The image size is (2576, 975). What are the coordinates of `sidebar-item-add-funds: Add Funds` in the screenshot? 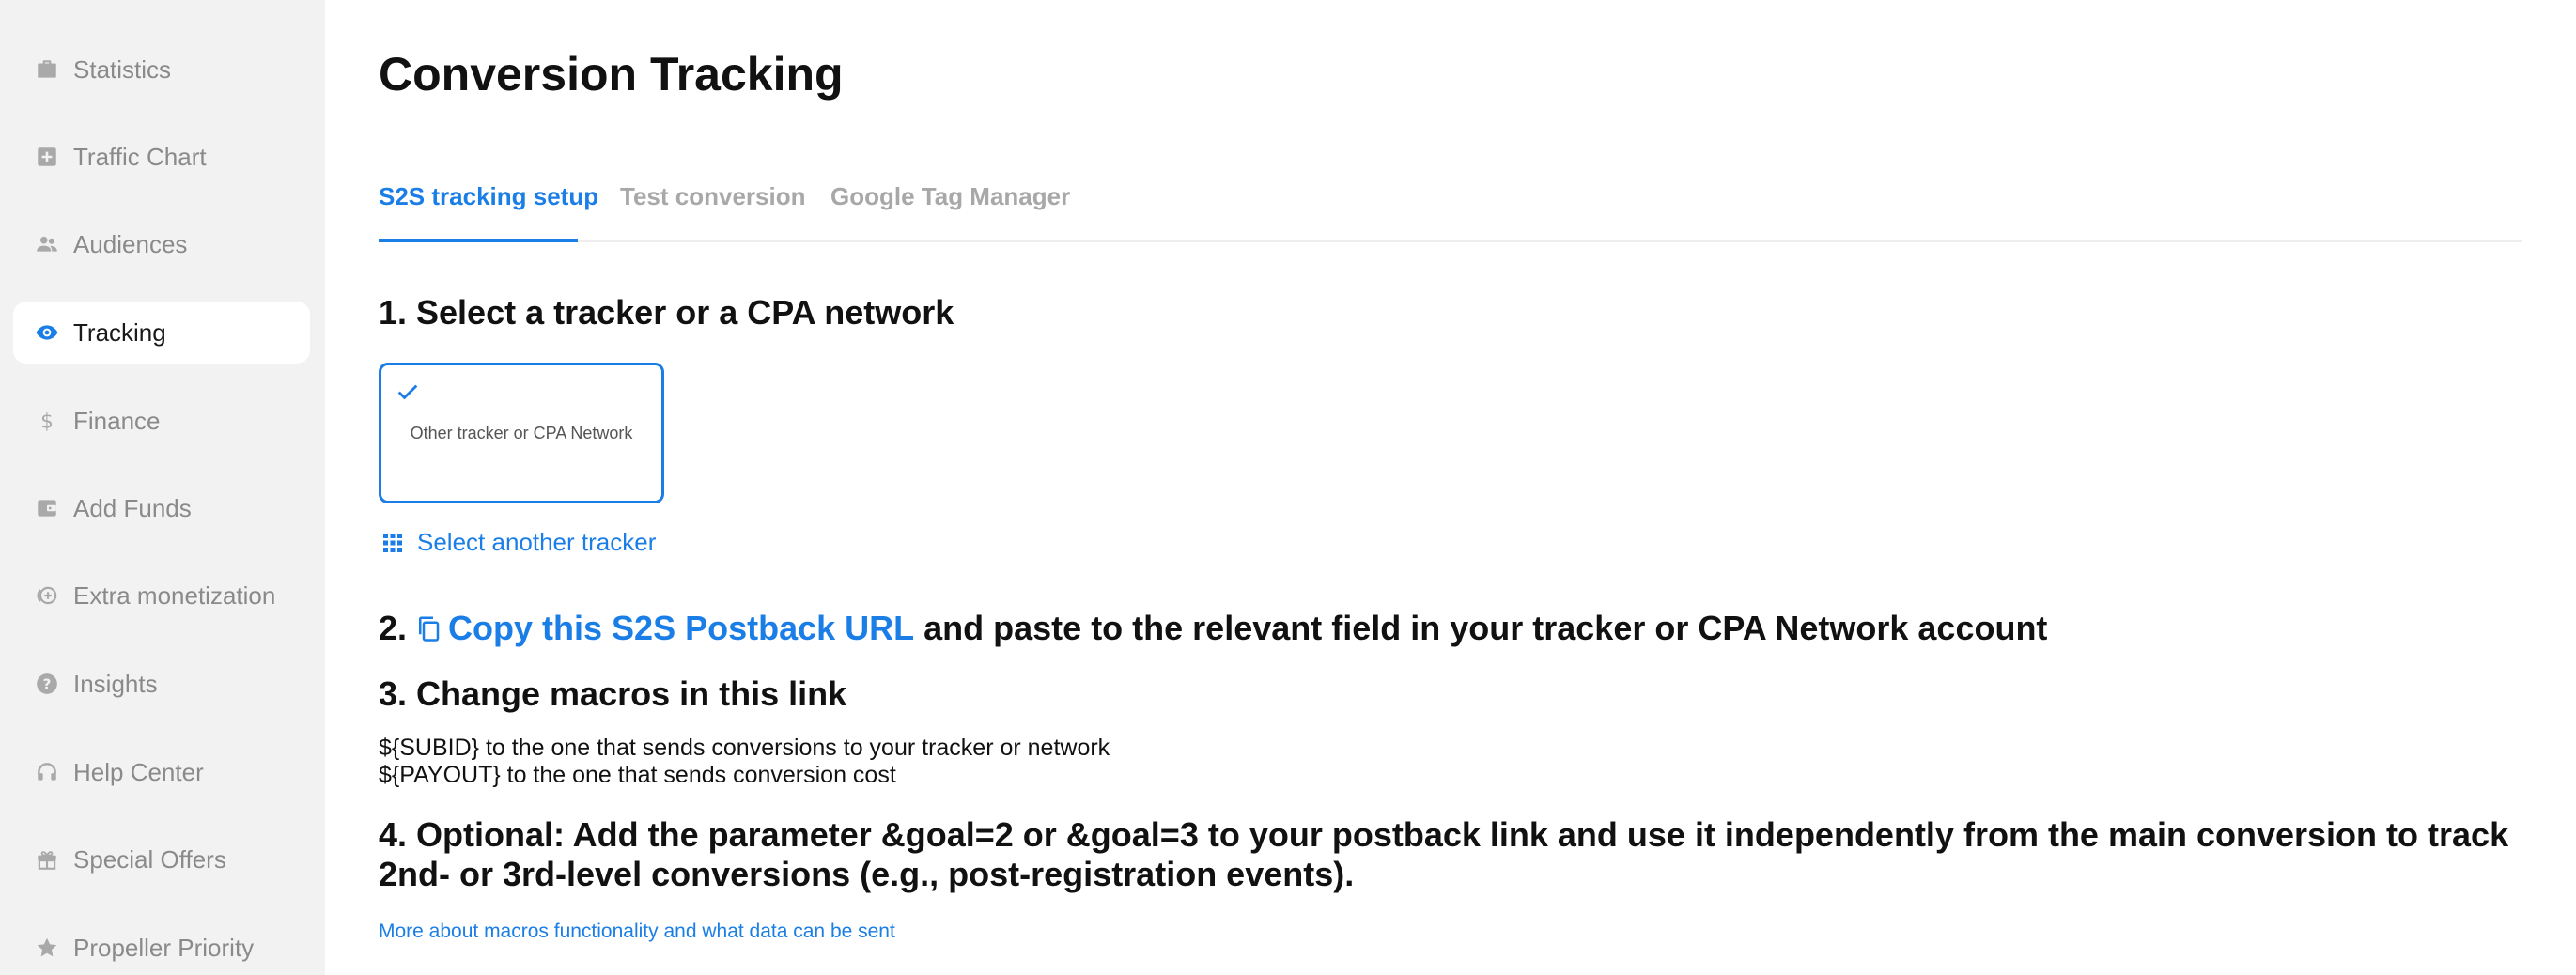 It's located at (161, 508).